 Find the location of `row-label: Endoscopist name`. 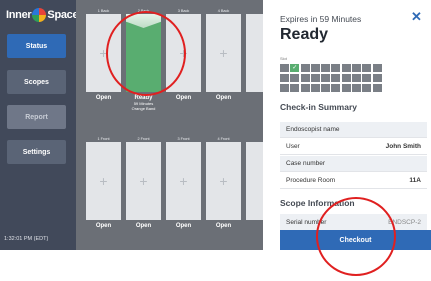

row-label: Endoscopist name is located at coordinates (313, 129).